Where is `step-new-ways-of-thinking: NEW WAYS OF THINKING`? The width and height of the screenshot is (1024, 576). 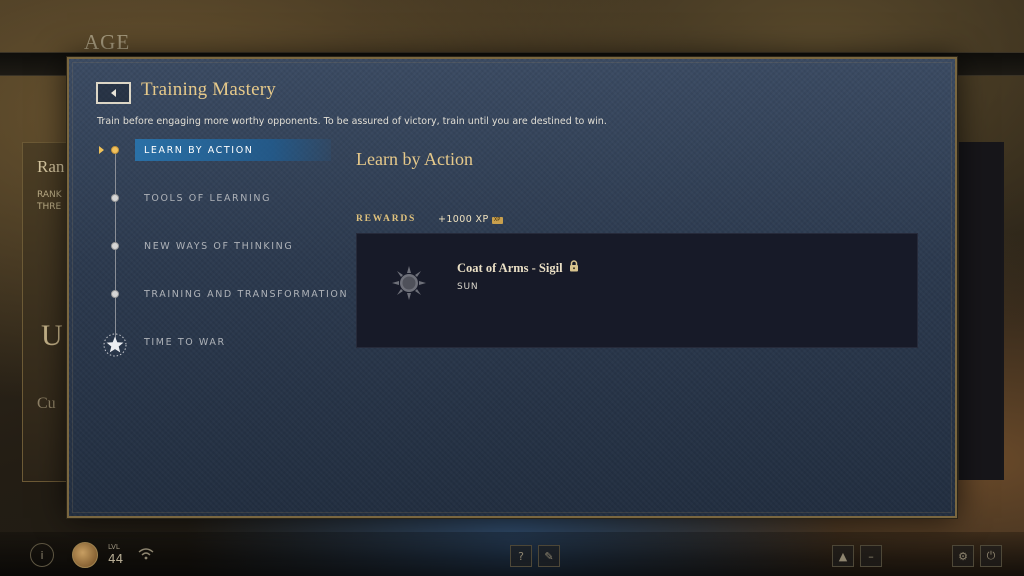 step-new-ways-of-thinking: NEW WAYS OF THINKING is located at coordinates (233, 246).